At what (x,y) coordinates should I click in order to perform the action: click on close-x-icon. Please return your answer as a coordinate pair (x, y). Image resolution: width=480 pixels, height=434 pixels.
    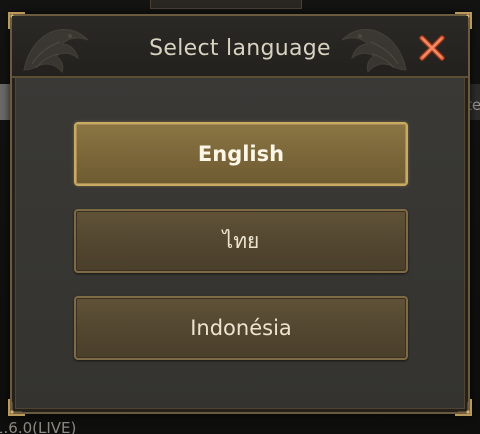
    Looking at the image, I should click on (432, 48).